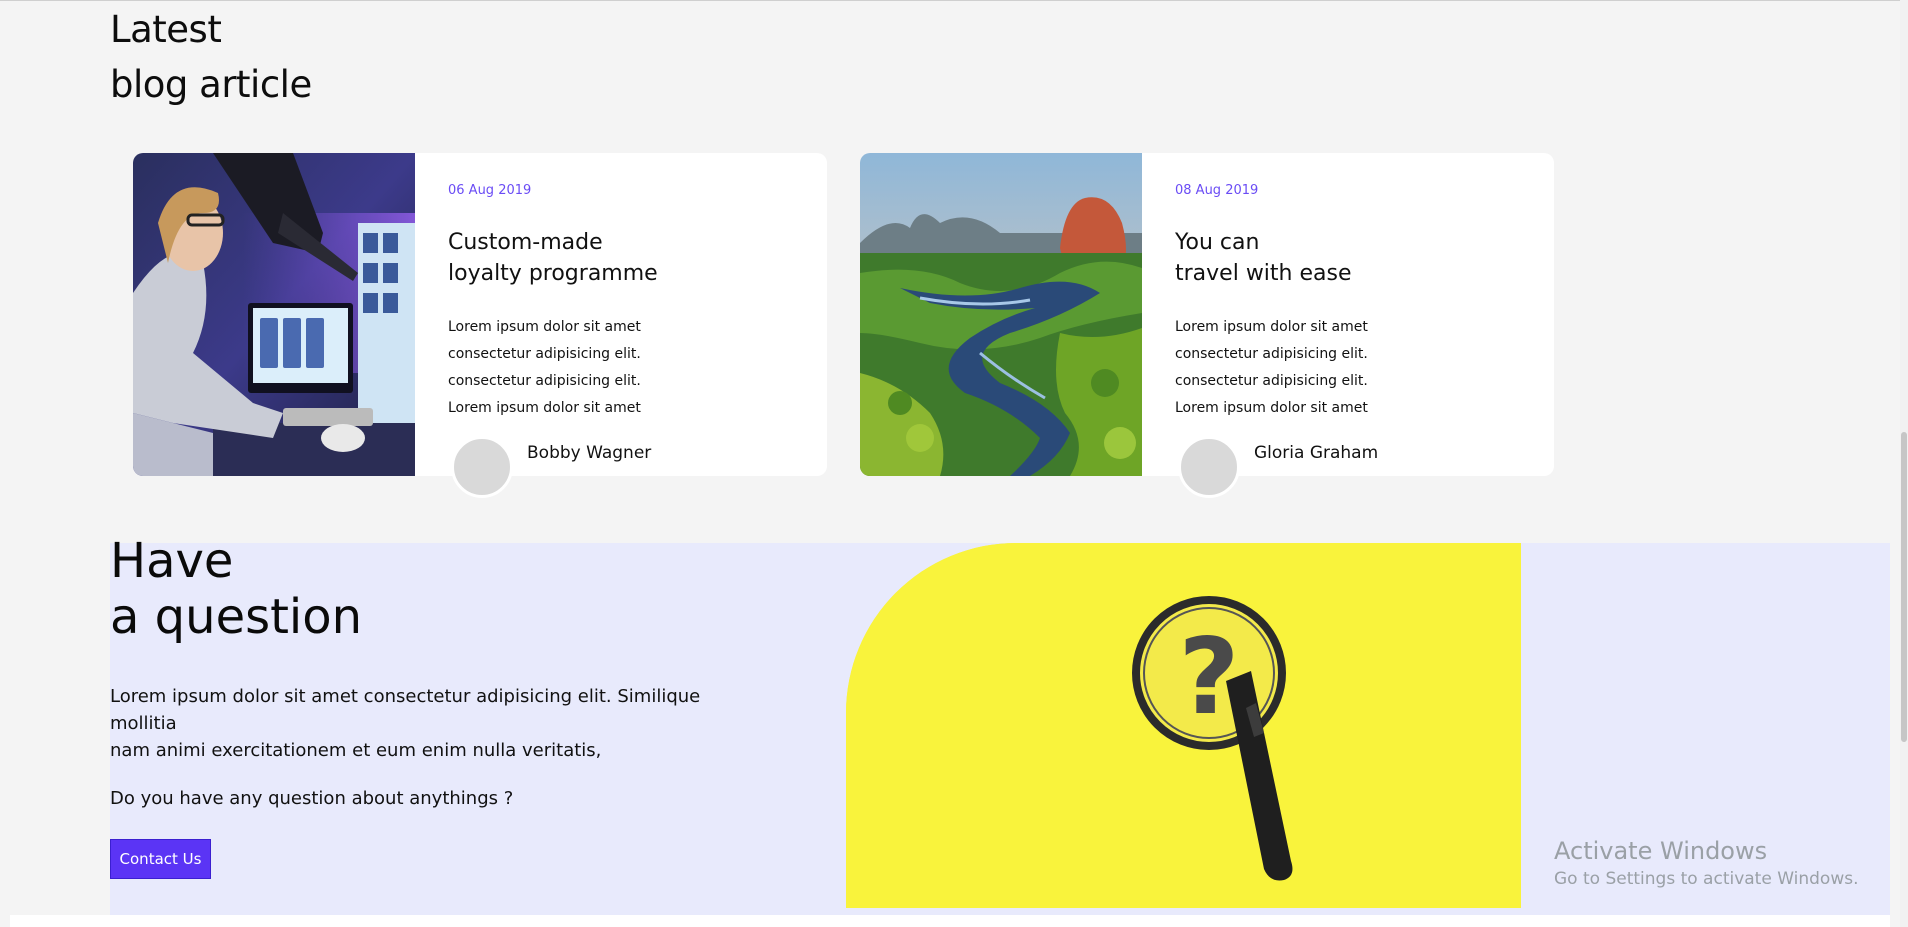 This screenshot has height=927, width=1908. What do you see at coordinates (950, 921) in the screenshot?
I see `footer-edge` at bounding box center [950, 921].